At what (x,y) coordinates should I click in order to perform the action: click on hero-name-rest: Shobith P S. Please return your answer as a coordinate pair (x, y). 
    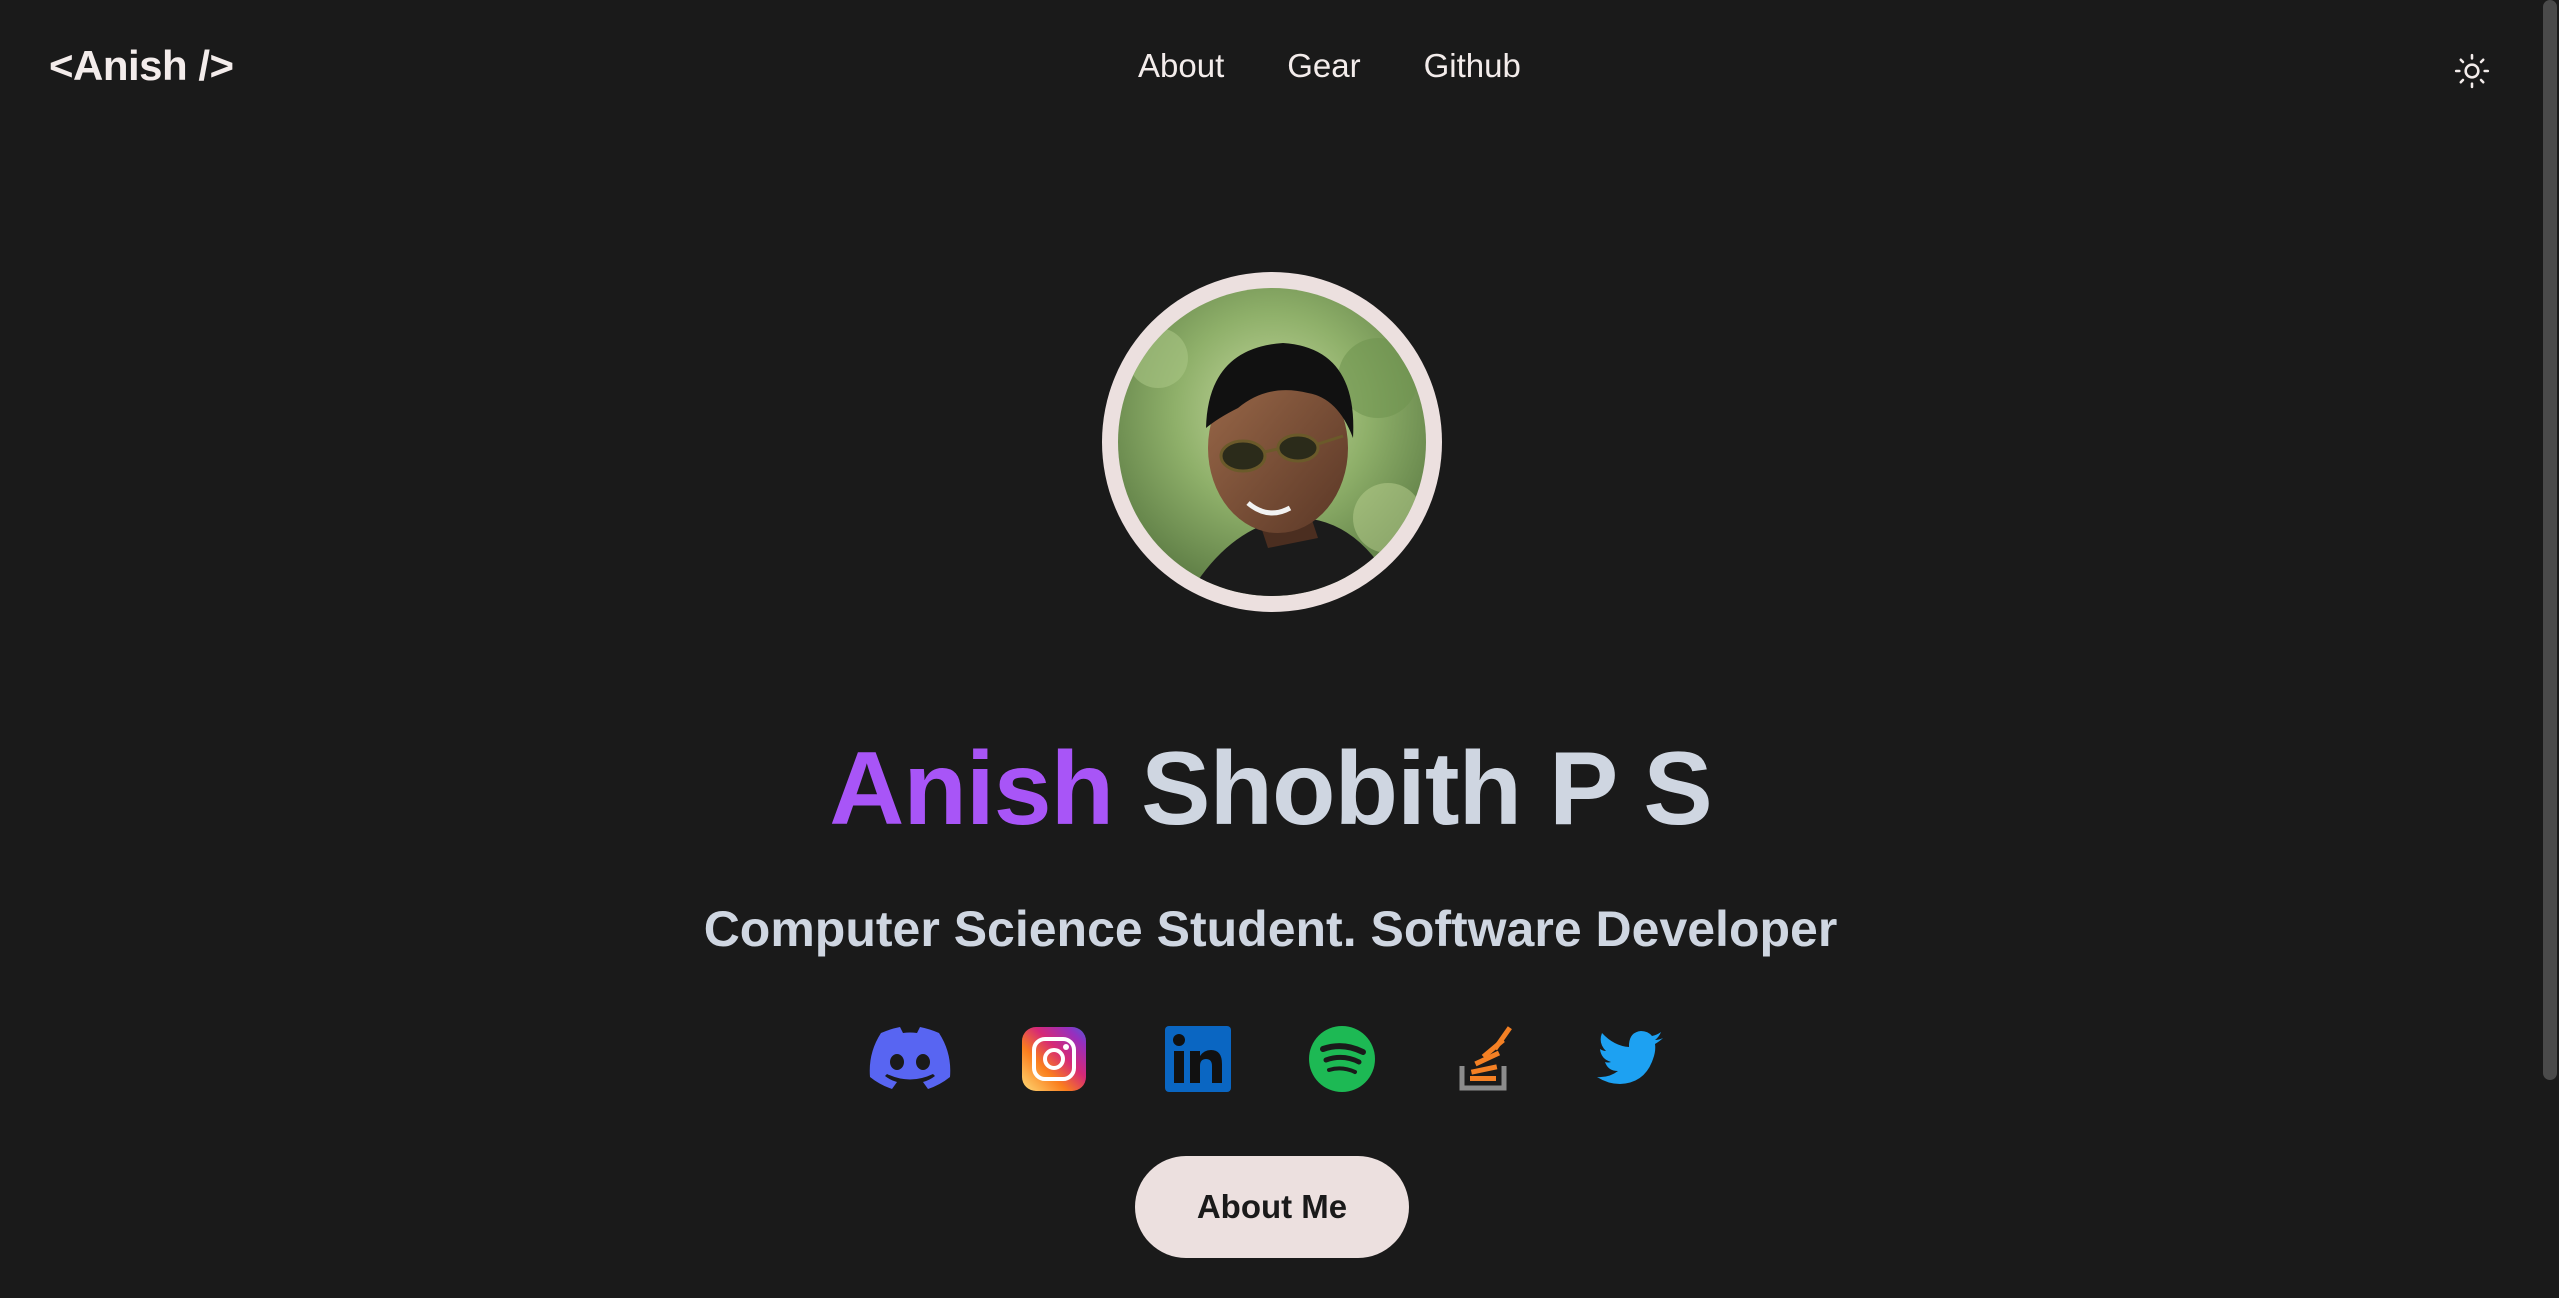
    Looking at the image, I should click on (1427, 789).